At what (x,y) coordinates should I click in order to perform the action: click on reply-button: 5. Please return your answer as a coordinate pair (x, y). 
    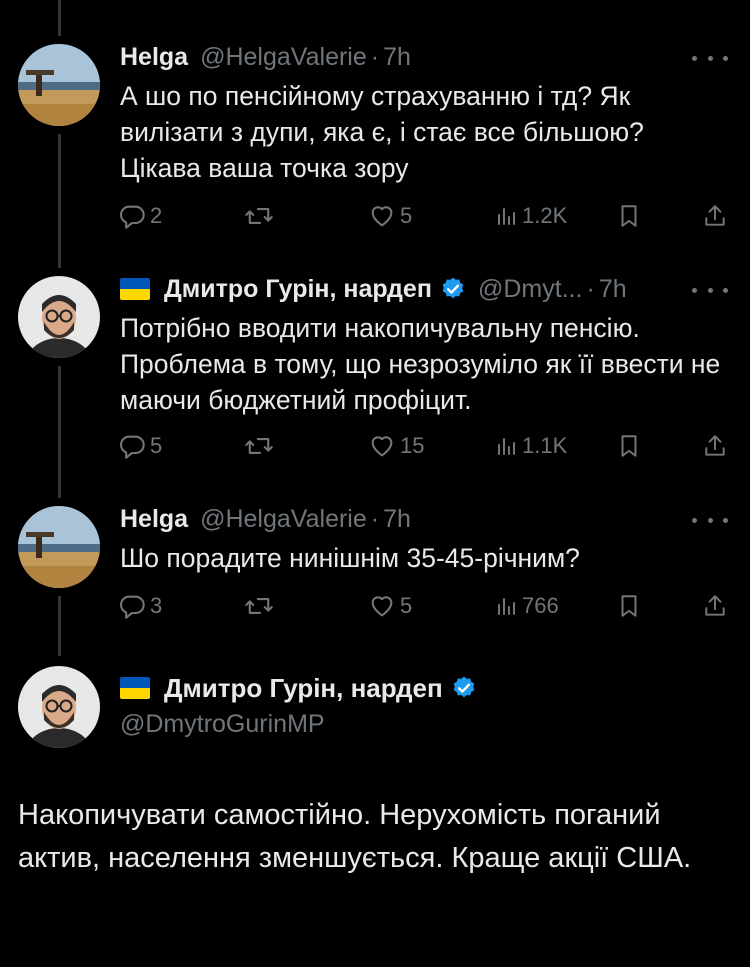
    Looking at the image, I should click on (140, 446).